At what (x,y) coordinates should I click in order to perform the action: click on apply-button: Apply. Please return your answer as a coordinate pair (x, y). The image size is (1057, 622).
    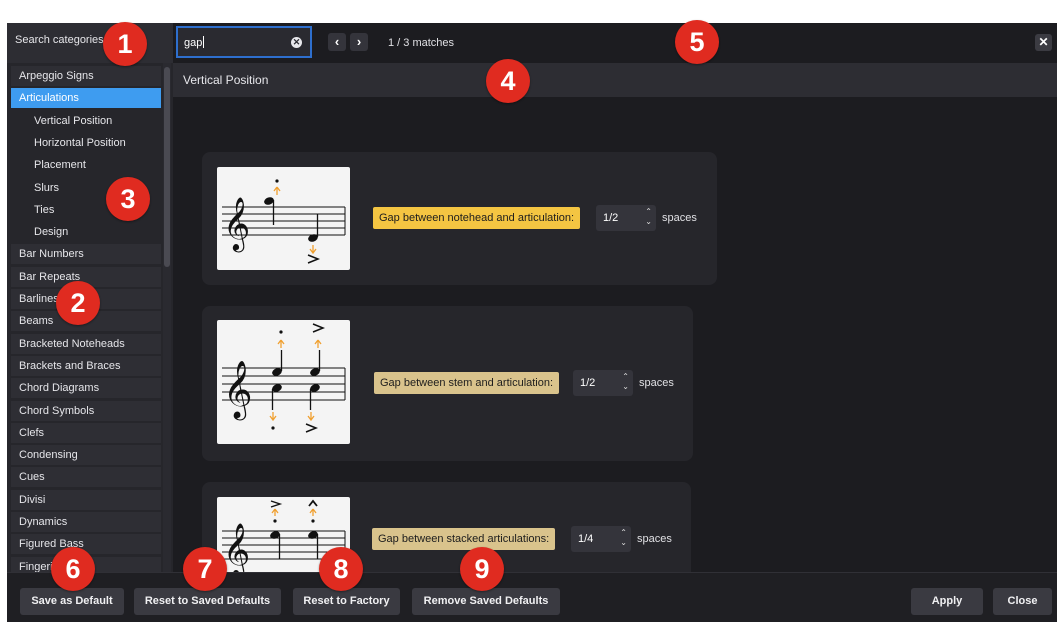
    Looking at the image, I should click on (947, 601).